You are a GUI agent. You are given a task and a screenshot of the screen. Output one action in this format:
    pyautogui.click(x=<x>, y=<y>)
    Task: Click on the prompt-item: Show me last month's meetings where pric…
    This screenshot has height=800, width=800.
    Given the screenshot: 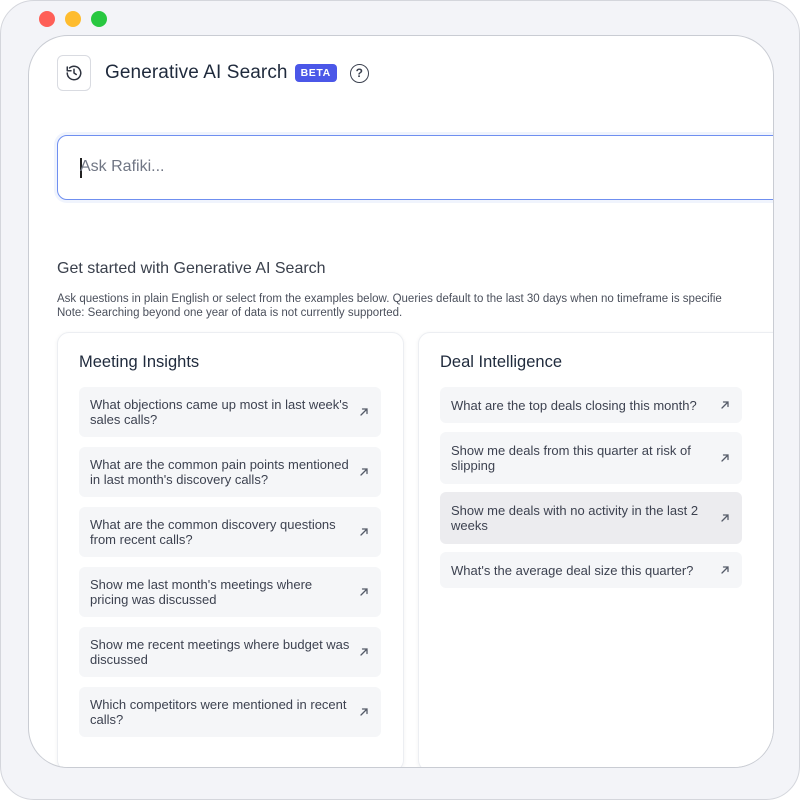 What is the action you would take?
    pyautogui.click(x=230, y=592)
    